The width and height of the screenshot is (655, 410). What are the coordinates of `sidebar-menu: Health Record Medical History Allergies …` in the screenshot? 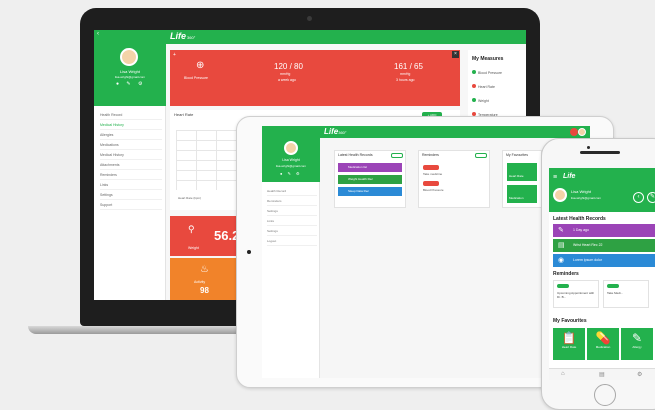 It's located at (131, 160).